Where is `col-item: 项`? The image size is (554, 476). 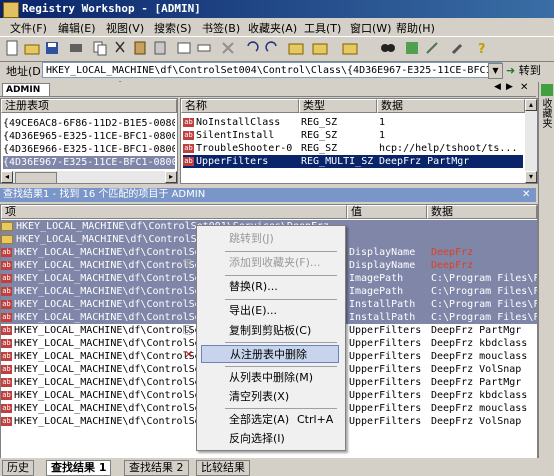
col-item: 项 is located at coordinates (174, 212).